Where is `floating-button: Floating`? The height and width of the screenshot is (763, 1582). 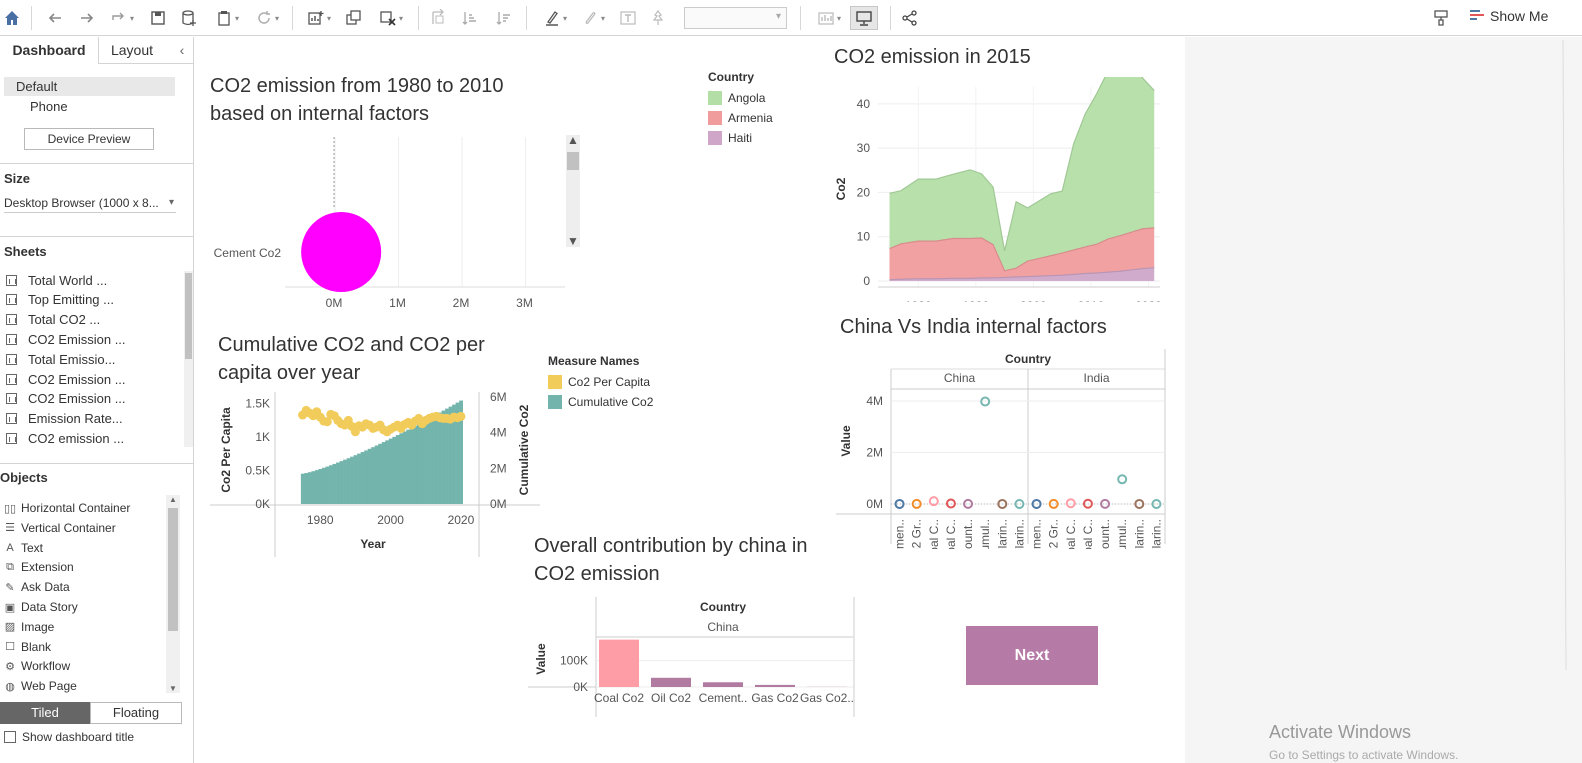 floating-button: Floating is located at coordinates (136, 713).